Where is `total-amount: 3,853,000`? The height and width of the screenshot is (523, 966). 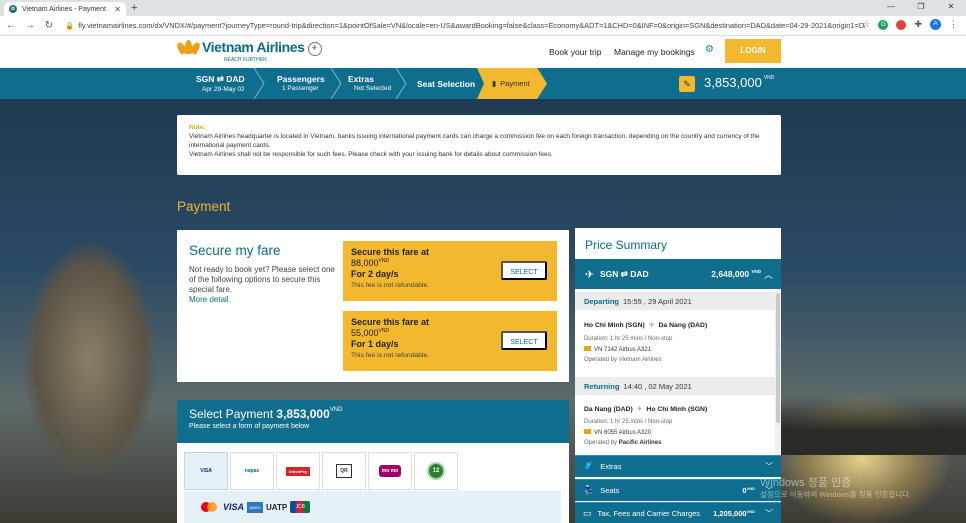
total-amount: 3,853,000 is located at coordinates (733, 82).